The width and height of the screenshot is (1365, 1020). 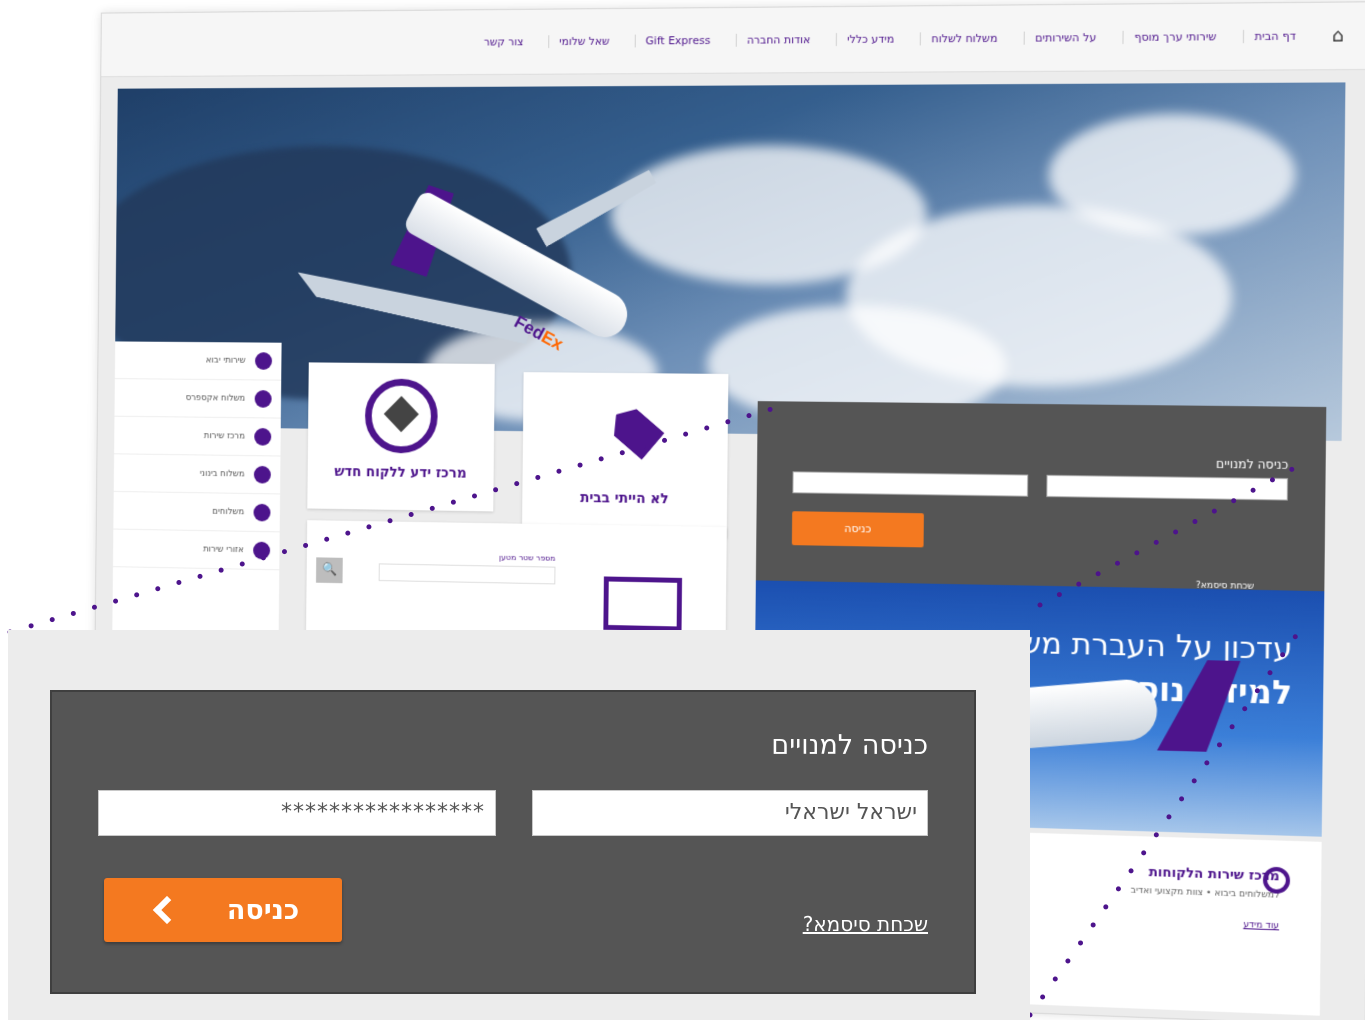 I want to click on tracking-number-input, so click(x=467, y=574).